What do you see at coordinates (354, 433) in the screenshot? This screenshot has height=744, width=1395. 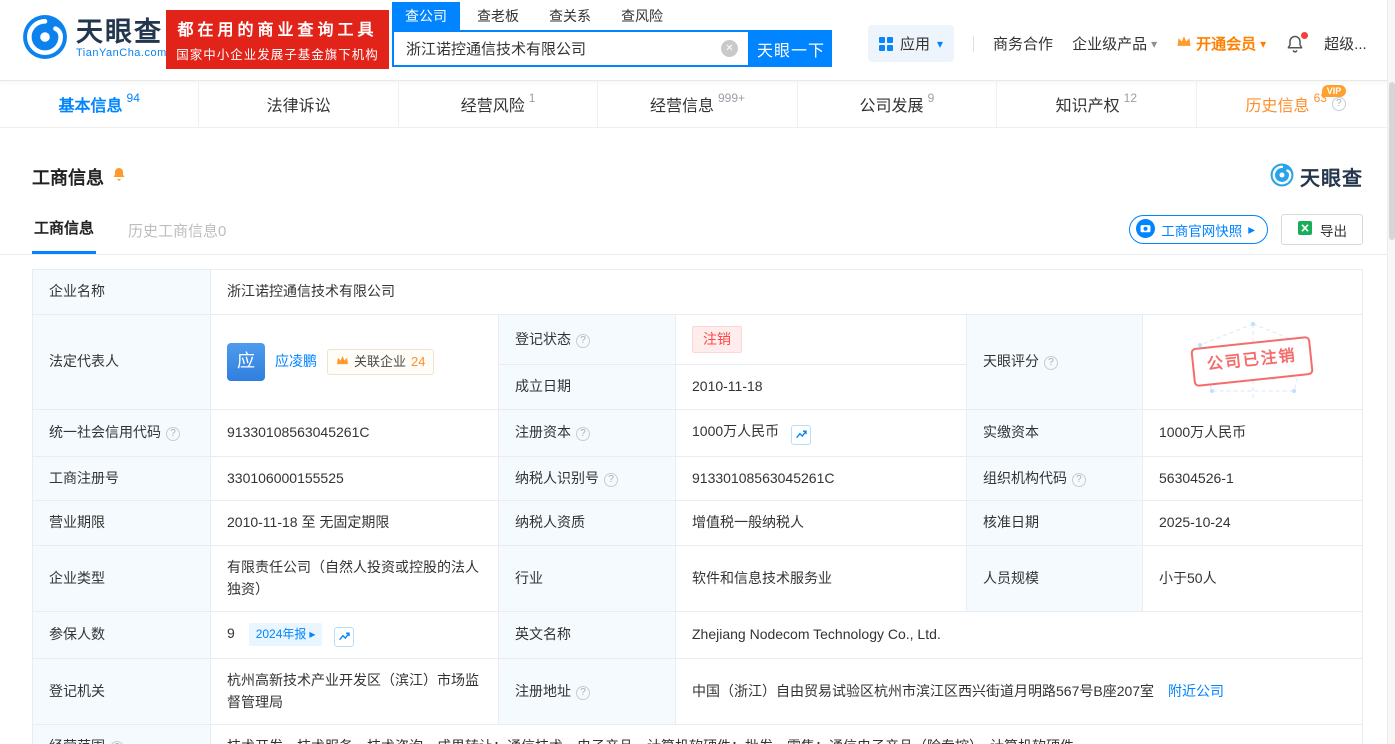 I see `value-credit-code: 91330108563045261C` at bounding box center [354, 433].